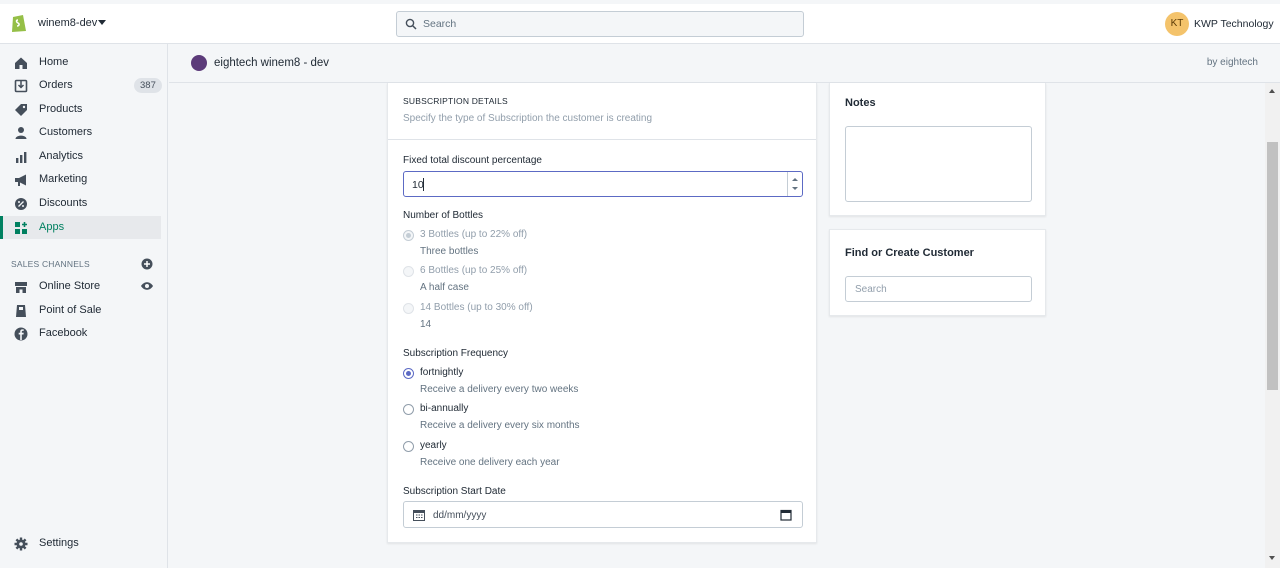 The width and height of the screenshot is (1280, 568). Describe the element at coordinates (1, 227) in the screenshot. I see `active-indicator` at that location.